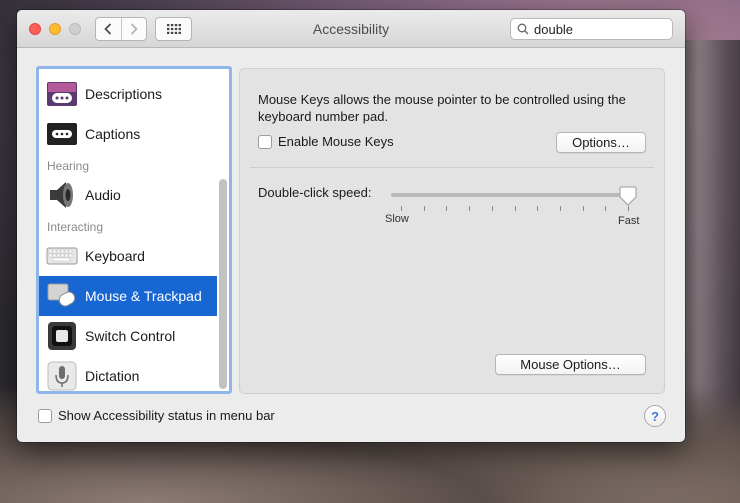 The image size is (740, 503). Describe the element at coordinates (223, 284) in the screenshot. I see `sidebar-scrollbar` at that location.